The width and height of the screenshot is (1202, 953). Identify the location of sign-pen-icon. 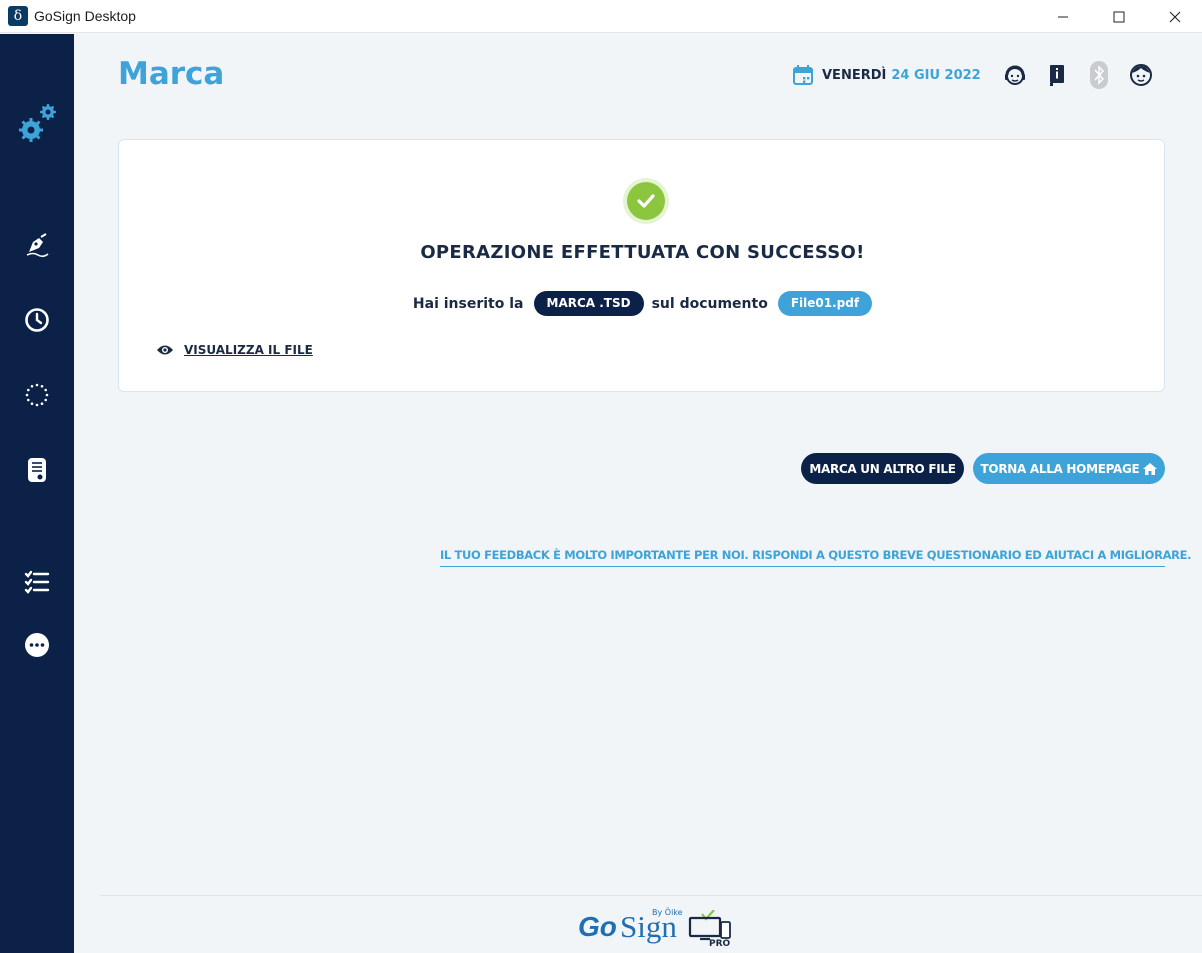
(37, 245).